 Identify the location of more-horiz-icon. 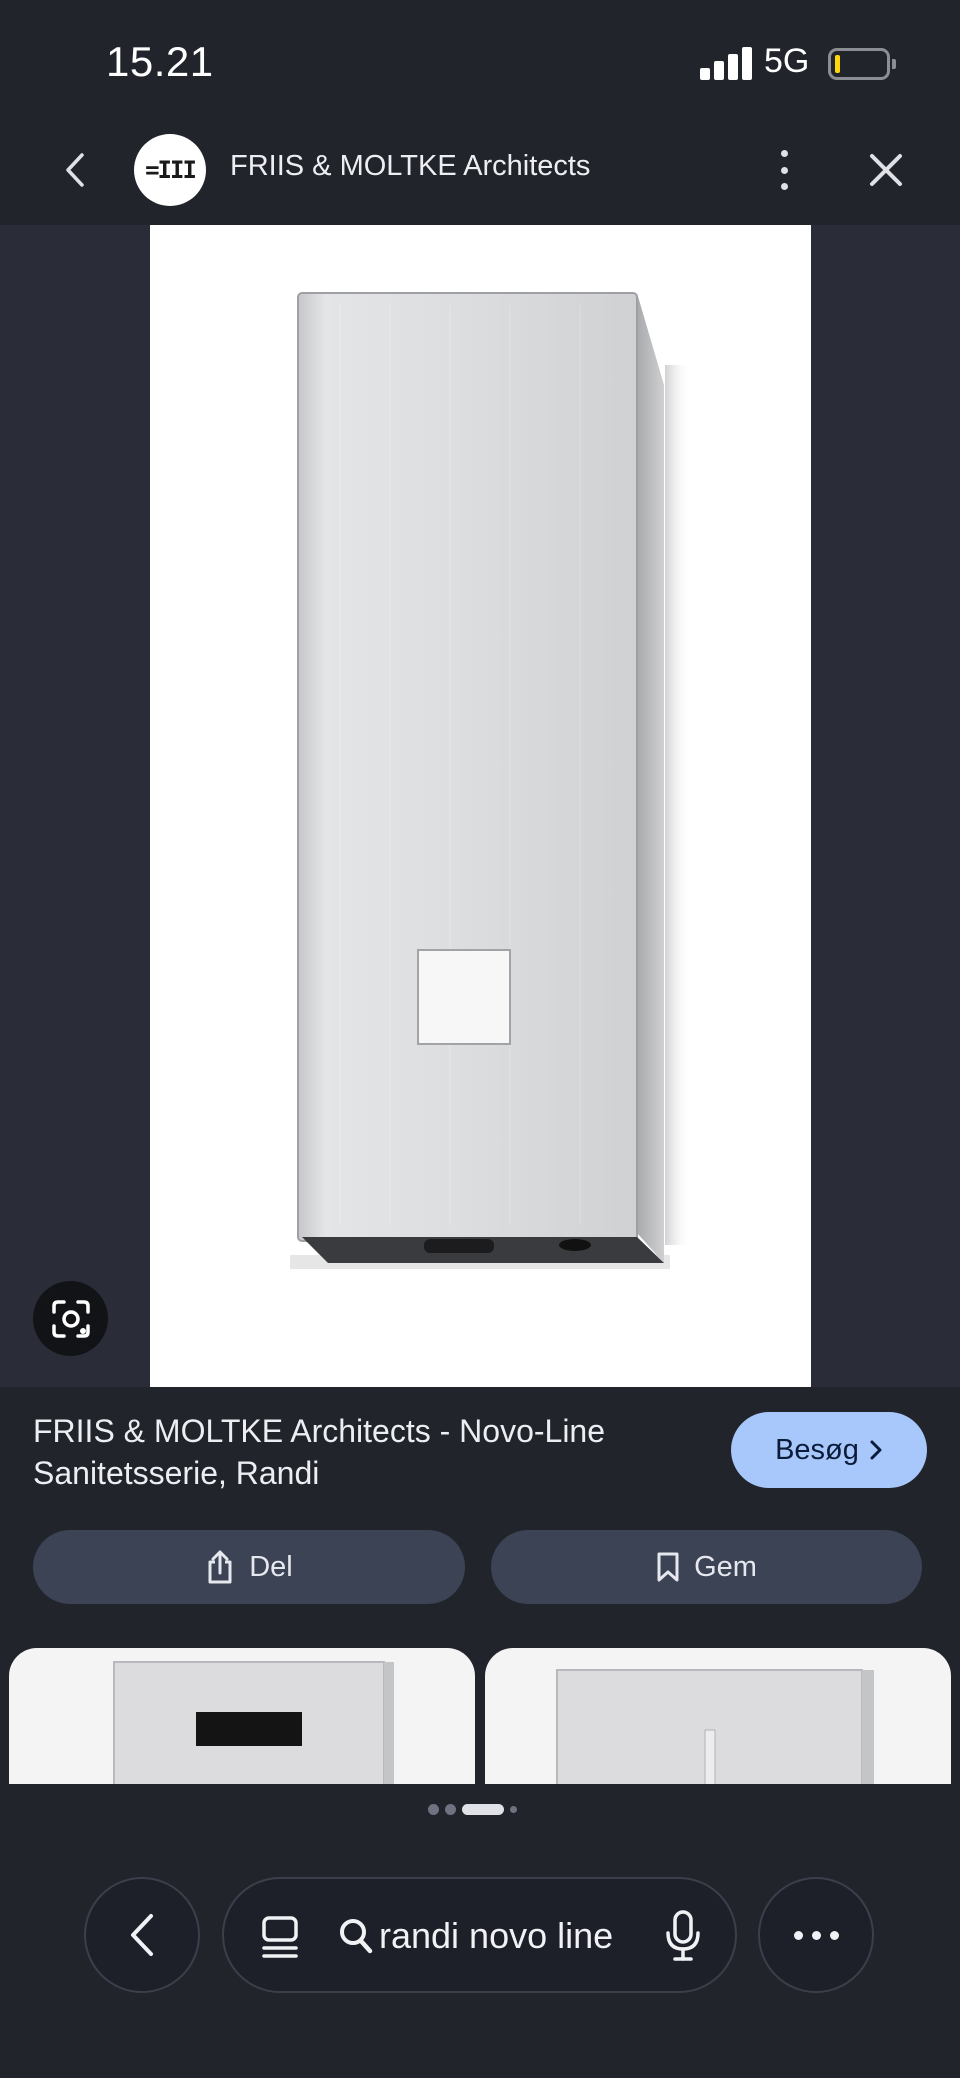
(798, 1935).